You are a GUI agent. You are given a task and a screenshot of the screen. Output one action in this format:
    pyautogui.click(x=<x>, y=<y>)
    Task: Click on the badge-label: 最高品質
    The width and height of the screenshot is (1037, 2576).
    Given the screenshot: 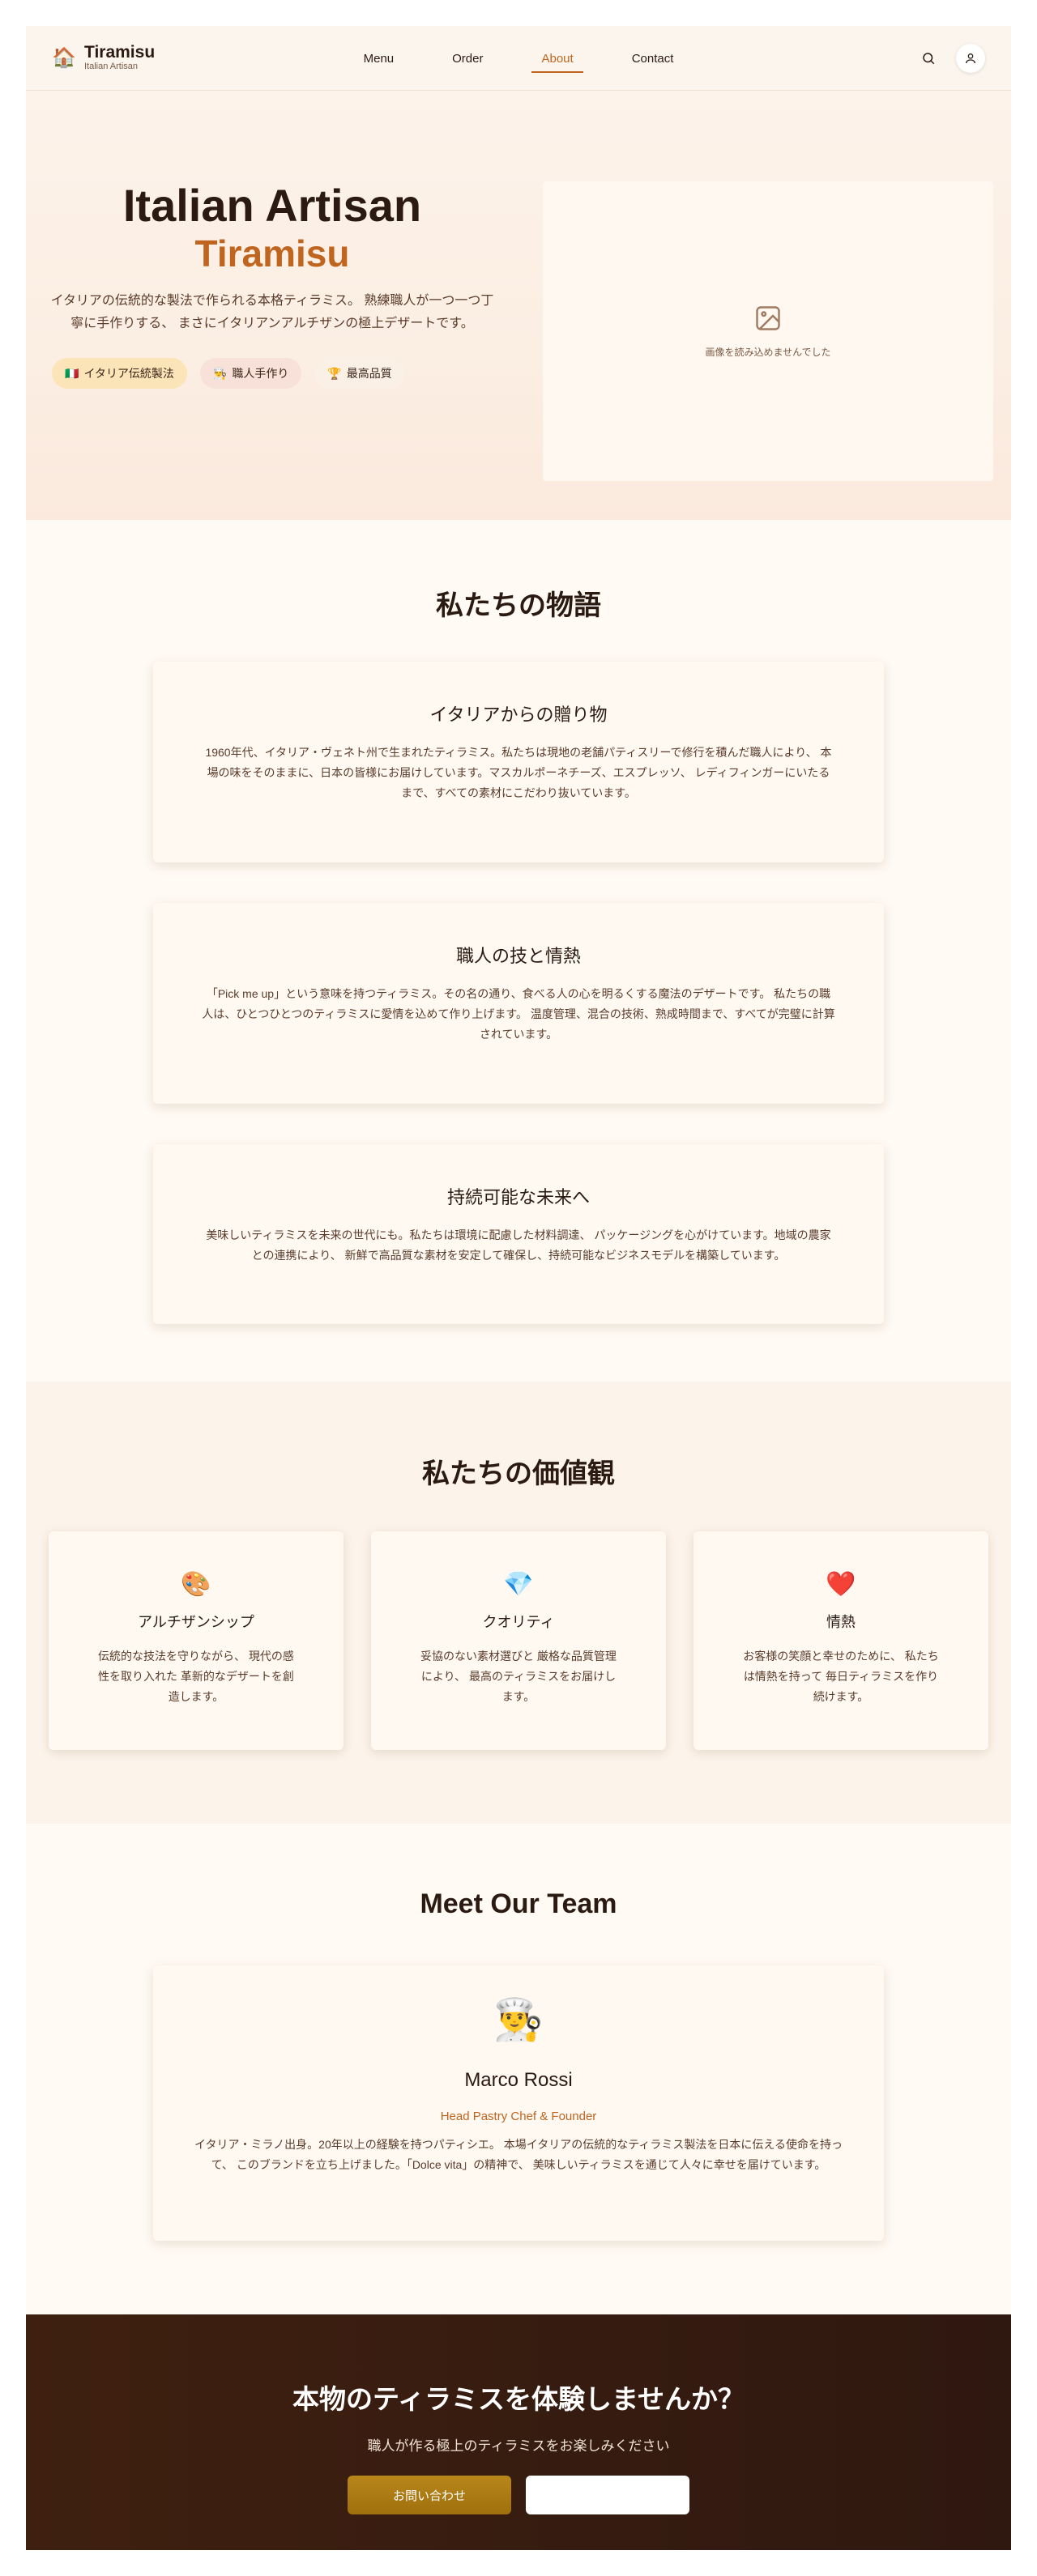 What is the action you would take?
    pyautogui.click(x=369, y=373)
    